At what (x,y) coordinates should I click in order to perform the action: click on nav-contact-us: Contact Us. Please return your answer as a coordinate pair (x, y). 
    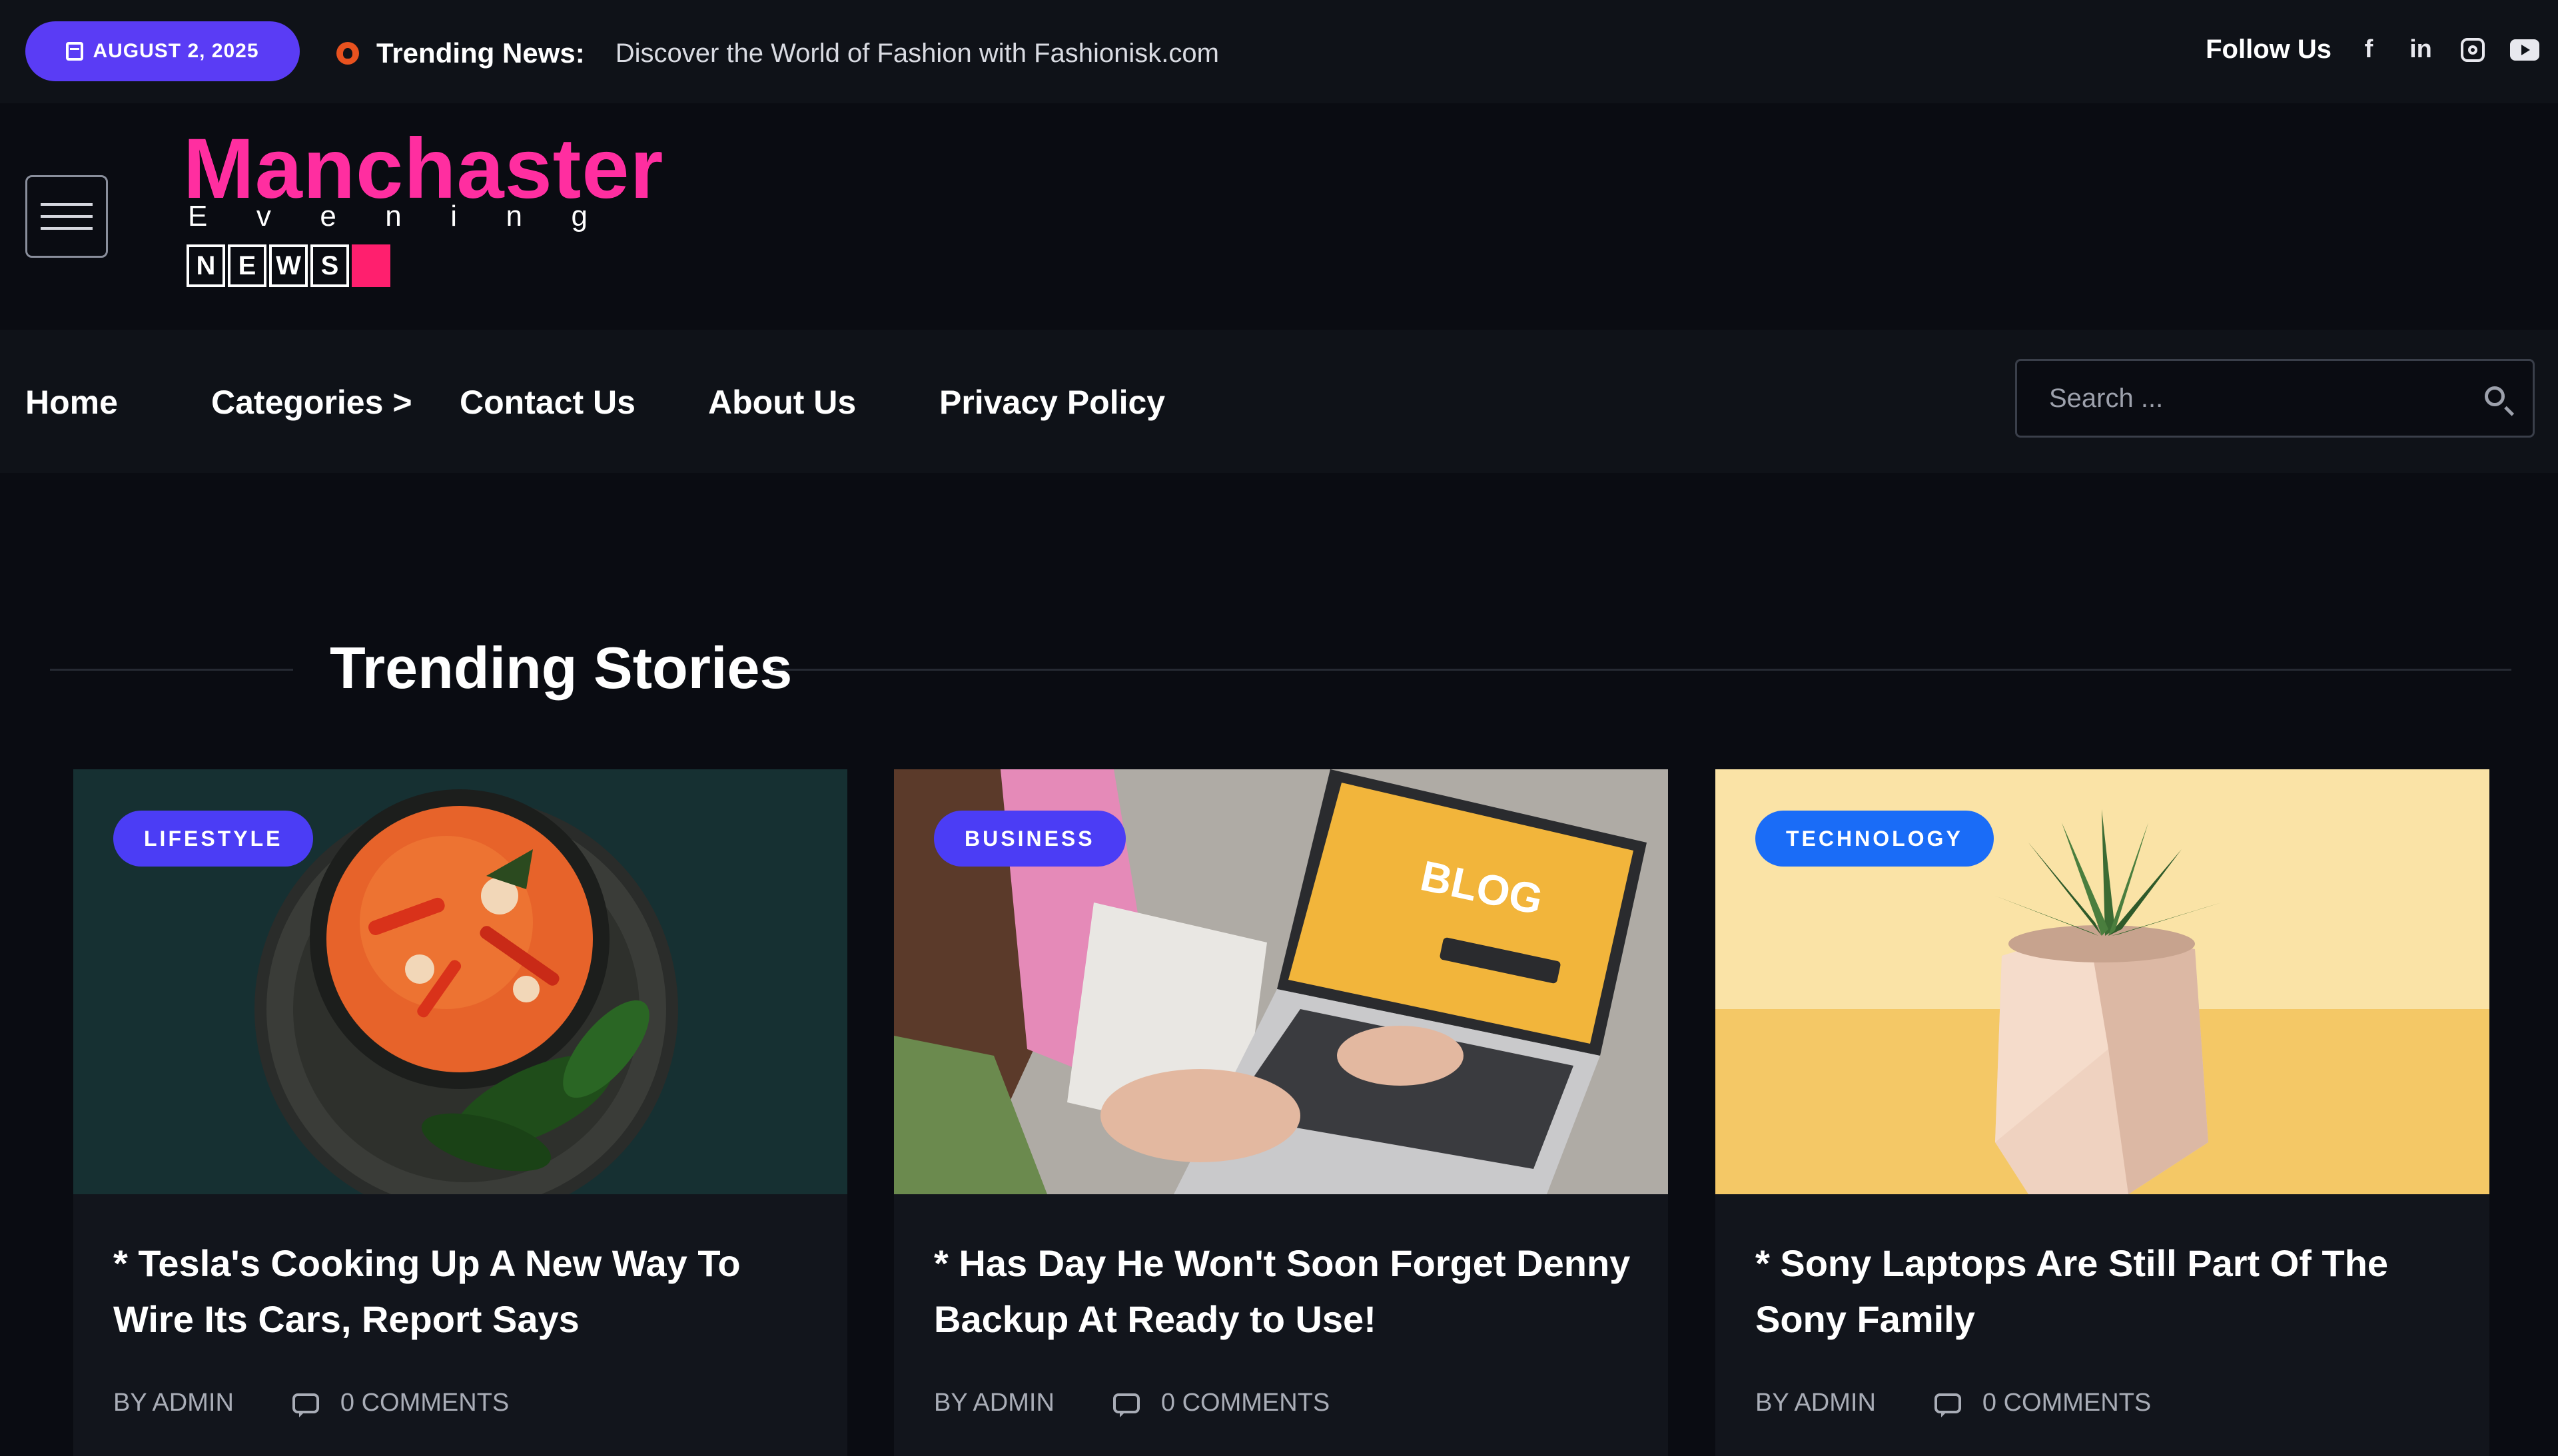
    Looking at the image, I should click on (548, 402).